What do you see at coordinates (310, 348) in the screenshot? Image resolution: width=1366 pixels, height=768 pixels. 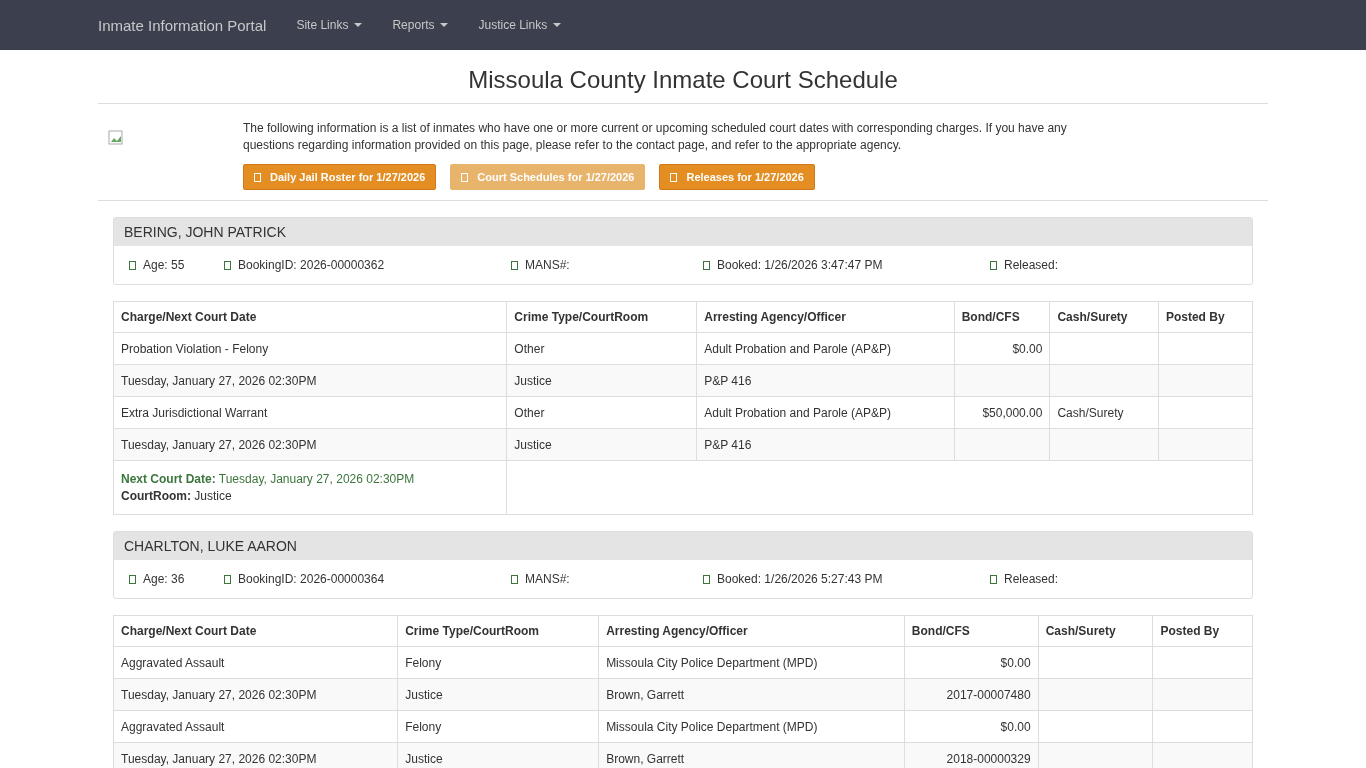 I see `table-cell: Probation Violation - Felony` at bounding box center [310, 348].